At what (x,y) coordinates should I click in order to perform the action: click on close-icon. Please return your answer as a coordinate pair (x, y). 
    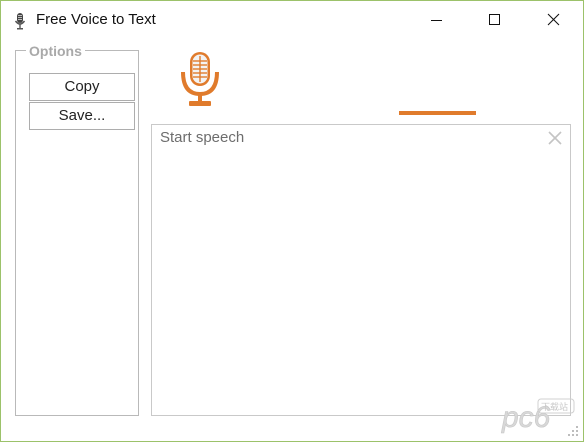
    Looking at the image, I should click on (553, 19).